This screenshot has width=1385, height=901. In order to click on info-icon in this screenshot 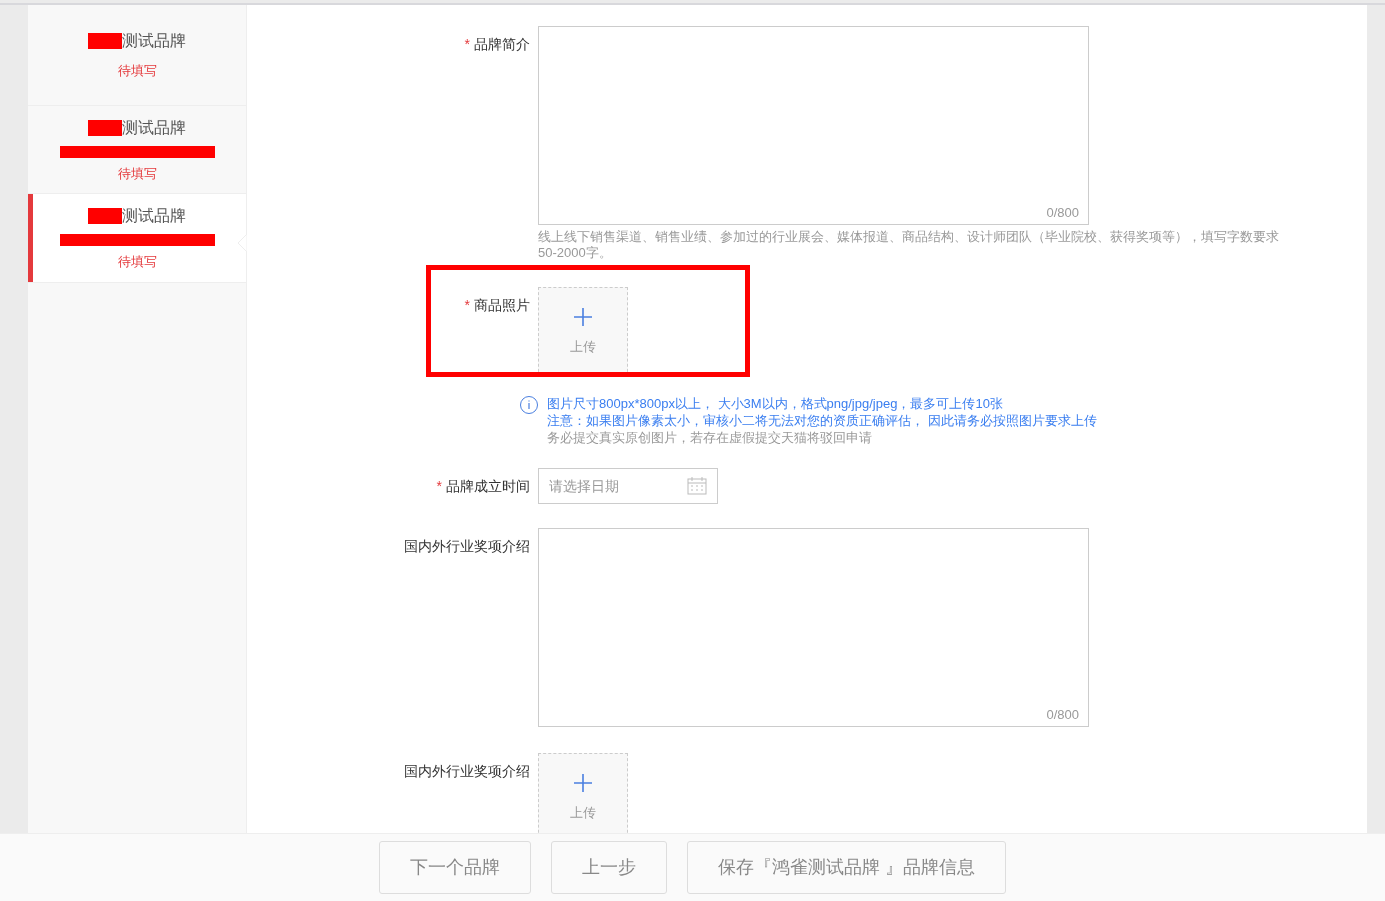, I will do `click(529, 405)`.